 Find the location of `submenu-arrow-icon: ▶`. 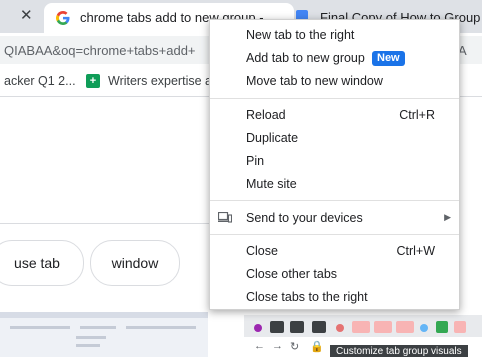

submenu-arrow-icon: ▶ is located at coordinates (447, 217).